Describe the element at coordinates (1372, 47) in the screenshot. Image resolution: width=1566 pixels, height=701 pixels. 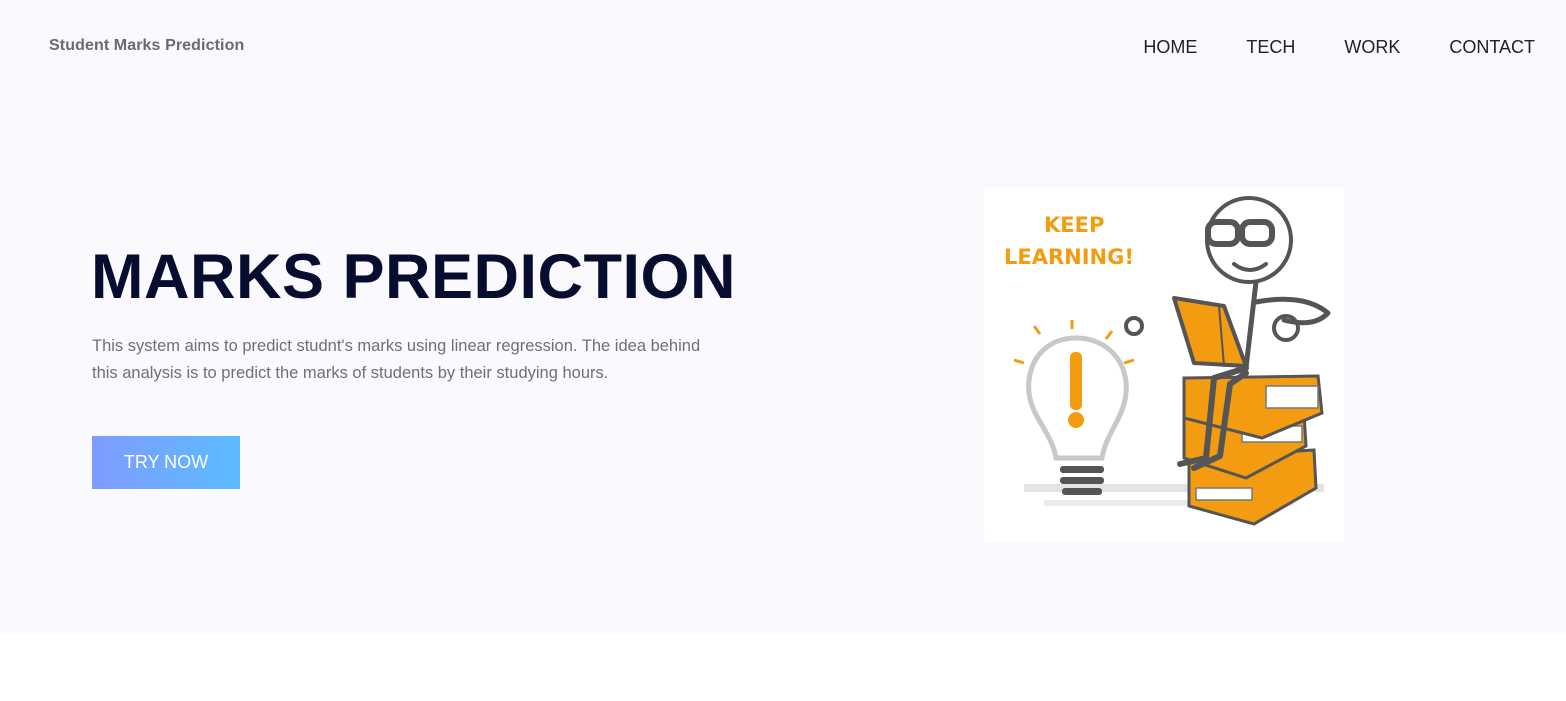
I see `nav-item-work: WORK` at that location.